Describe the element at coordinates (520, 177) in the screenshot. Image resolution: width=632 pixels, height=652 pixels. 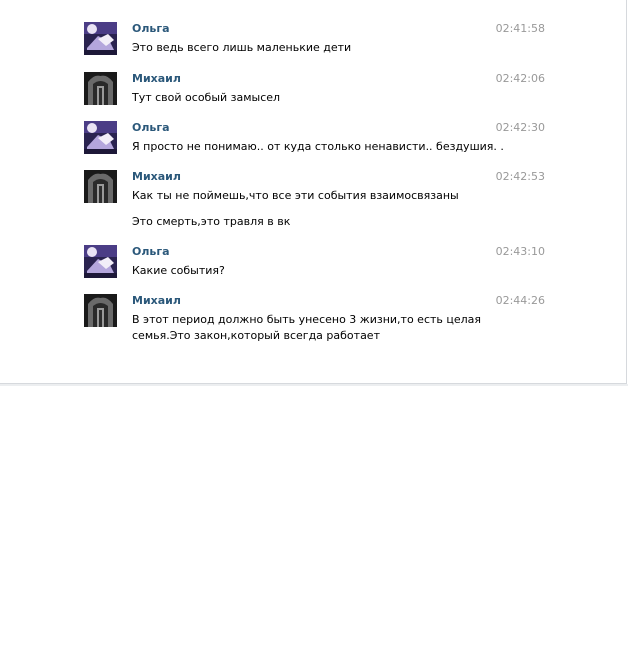
I see `message-time: 02:42:53` at that location.